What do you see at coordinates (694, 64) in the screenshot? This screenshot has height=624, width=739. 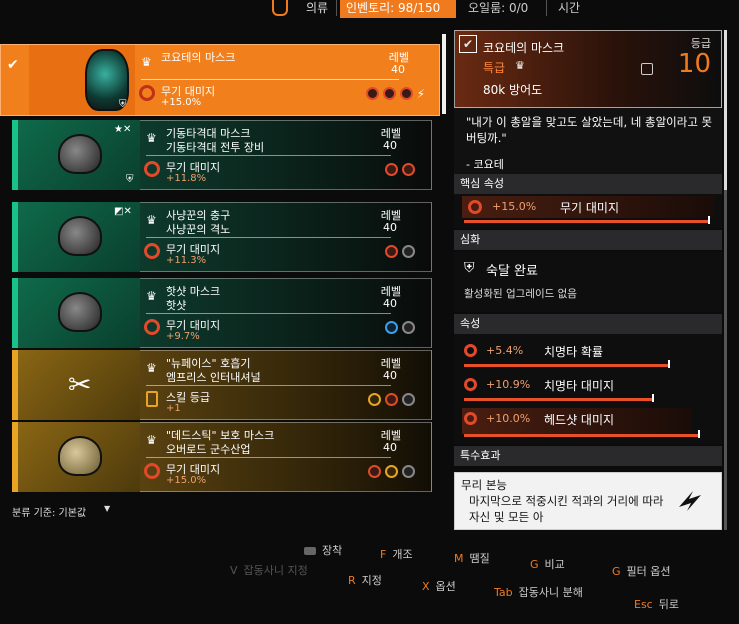 I see `grade-value: 10` at bounding box center [694, 64].